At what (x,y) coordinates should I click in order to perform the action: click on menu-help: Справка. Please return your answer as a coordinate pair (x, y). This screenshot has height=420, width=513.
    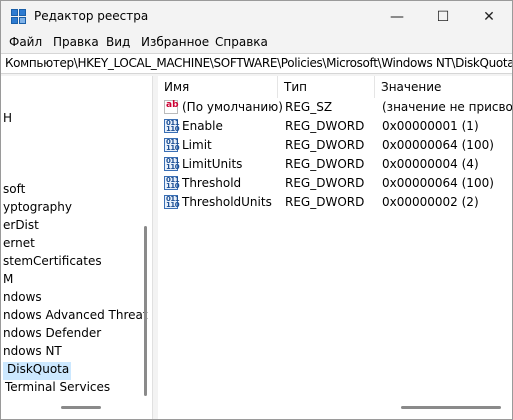
    Looking at the image, I should click on (241, 42).